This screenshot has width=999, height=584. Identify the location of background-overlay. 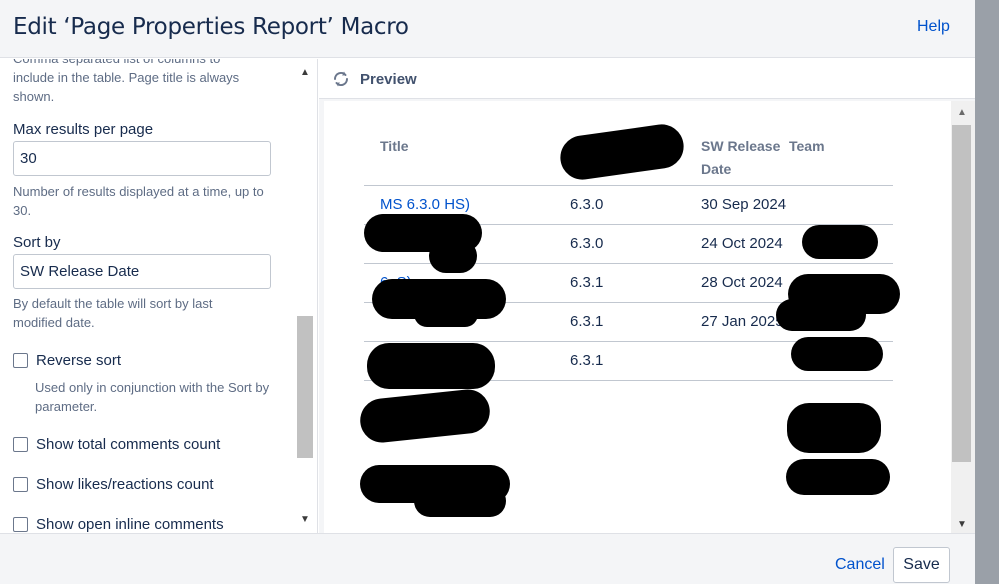
(987, 292).